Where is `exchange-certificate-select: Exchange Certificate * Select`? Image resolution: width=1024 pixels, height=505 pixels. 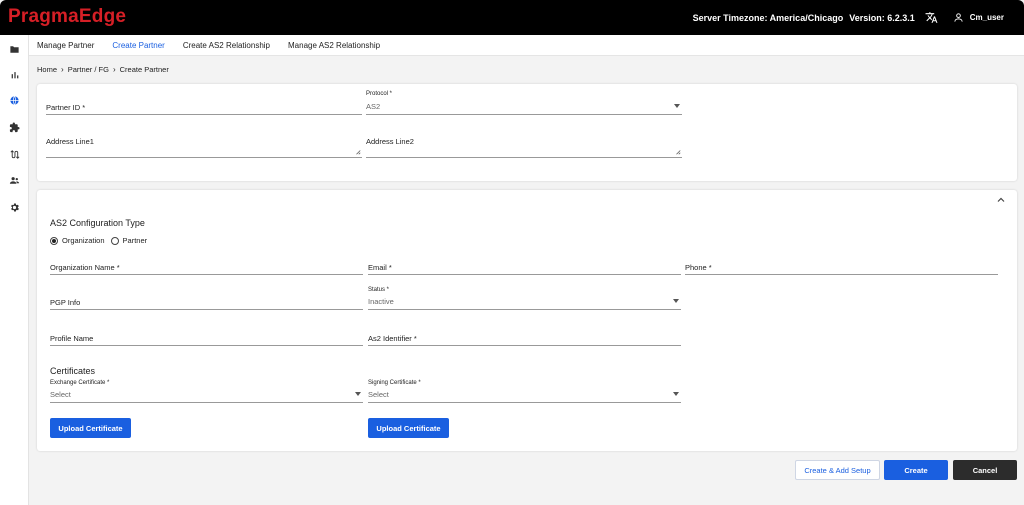 exchange-certificate-select: Exchange Certificate * Select is located at coordinates (206, 391).